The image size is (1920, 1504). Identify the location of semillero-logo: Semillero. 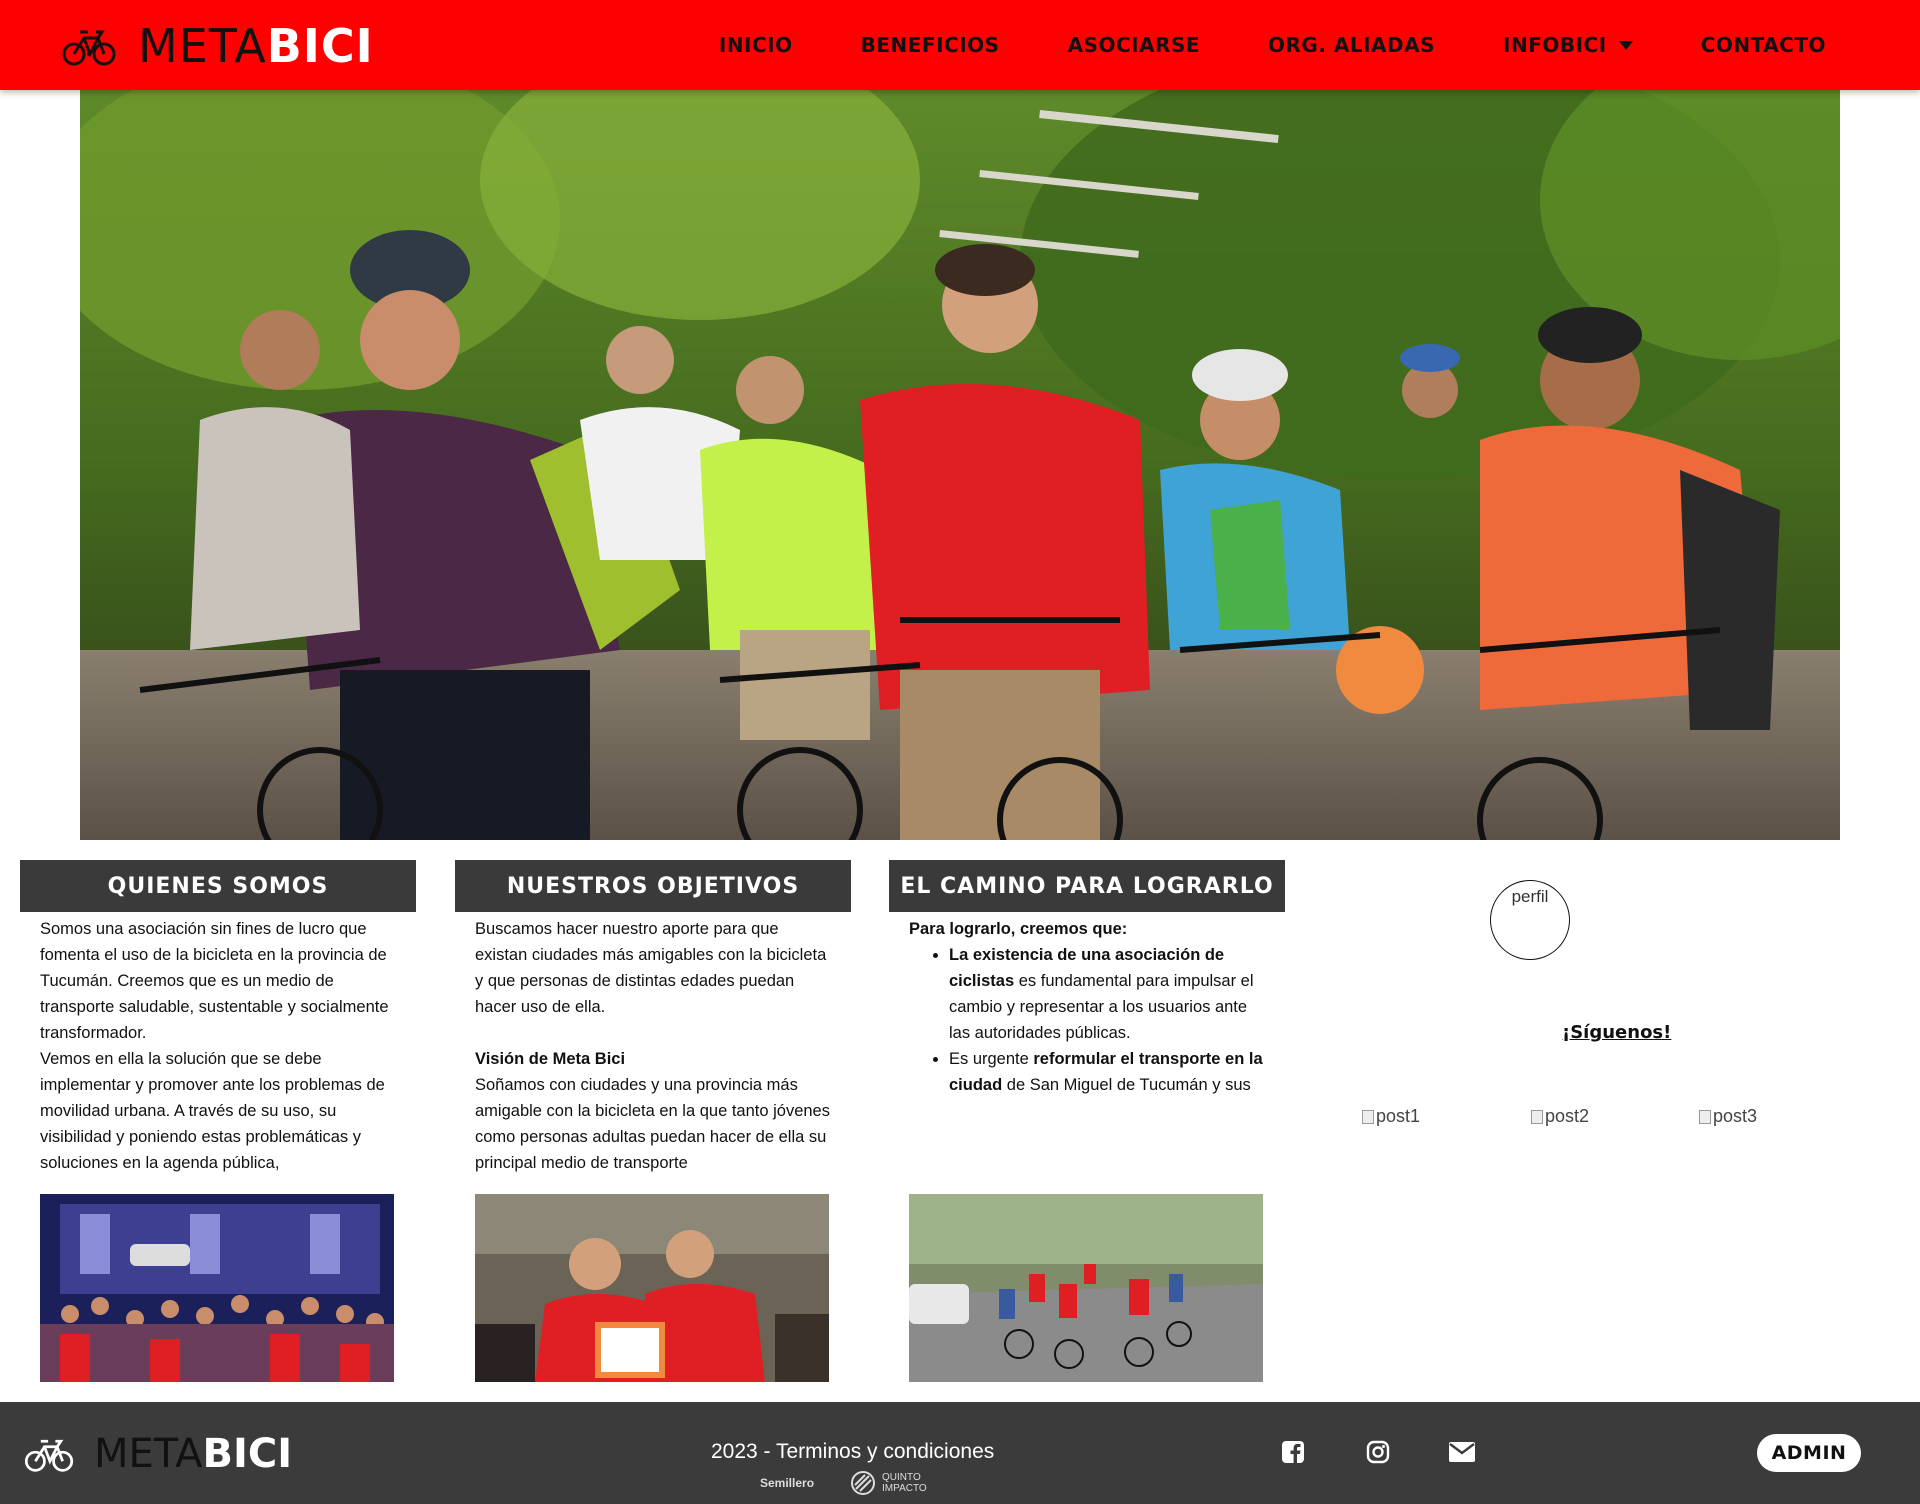
(787, 1483).